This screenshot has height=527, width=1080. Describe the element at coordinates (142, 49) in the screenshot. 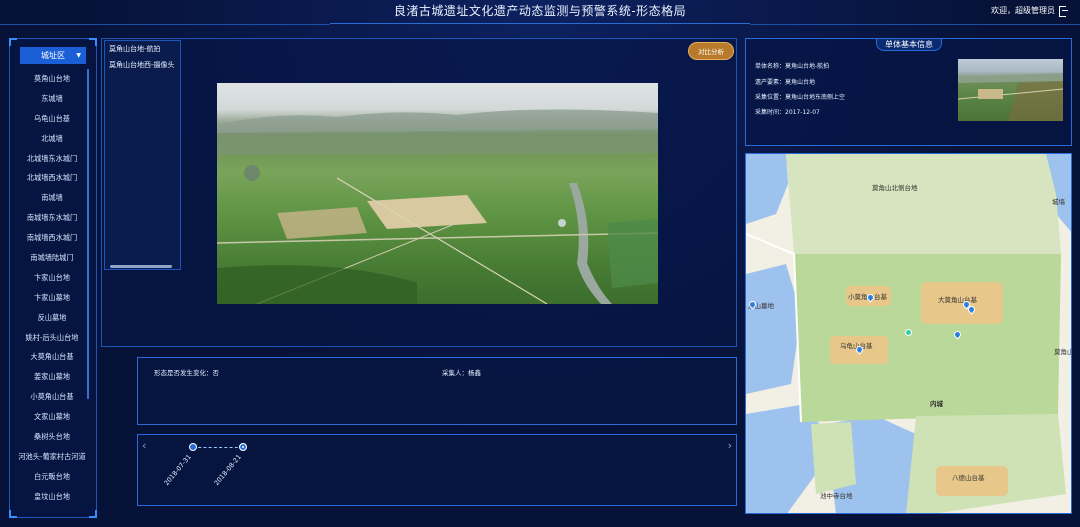

I see `layer-item: 莫角山台地-航拍` at that location.